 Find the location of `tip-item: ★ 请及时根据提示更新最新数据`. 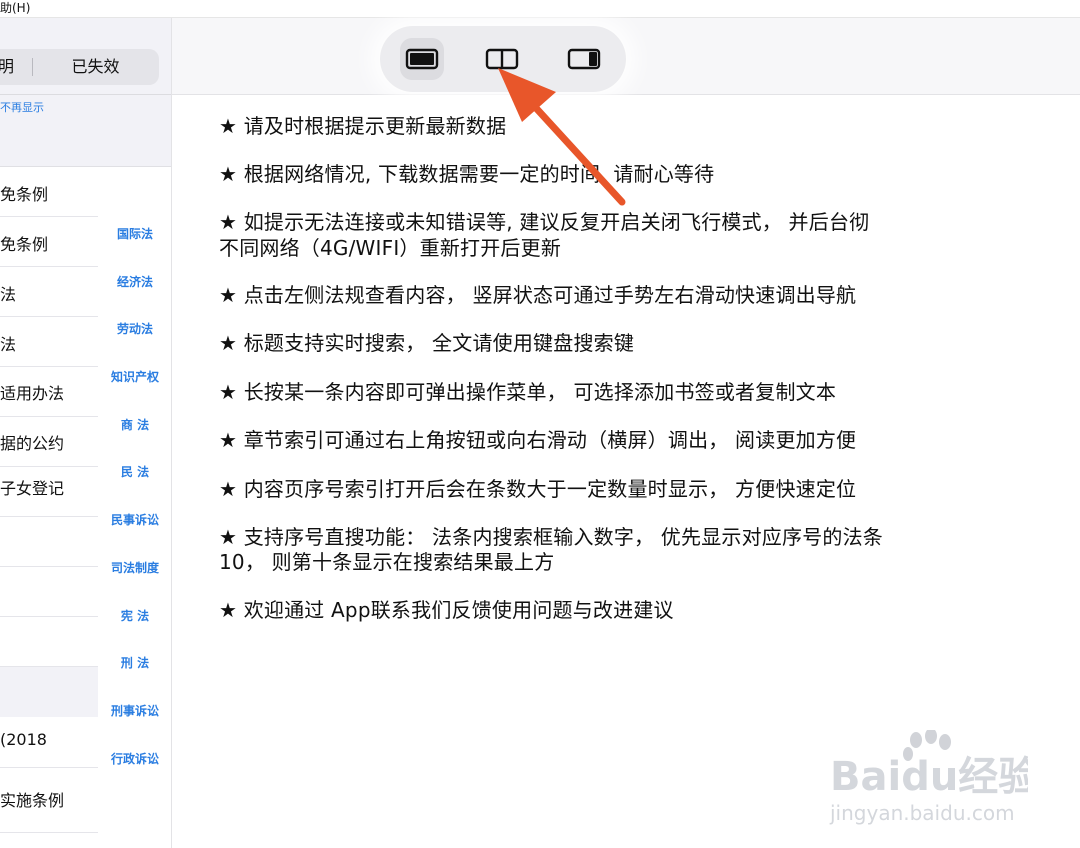

tip-item: ★ 请及时根据提示更新最新数据 is located at coordinates (362, 126).